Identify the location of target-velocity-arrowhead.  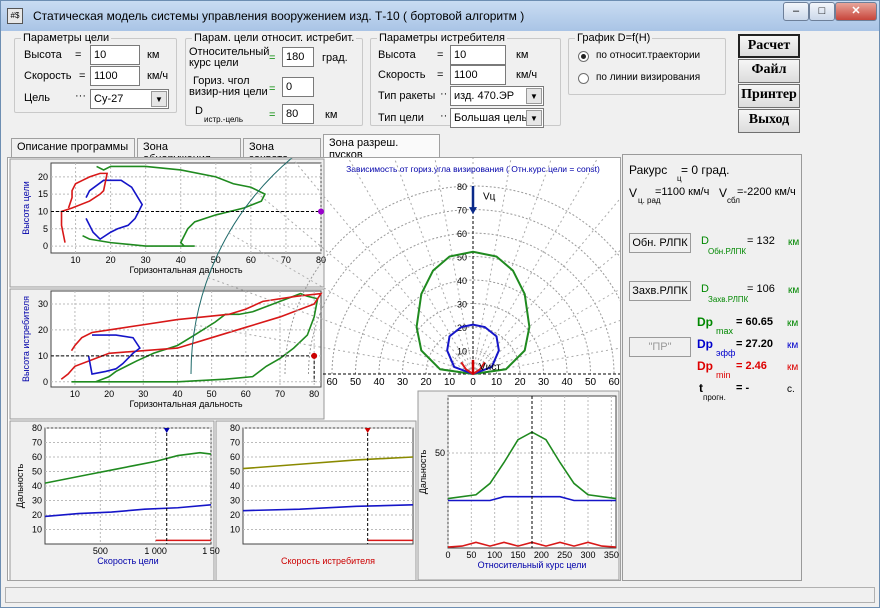
(473, 211).